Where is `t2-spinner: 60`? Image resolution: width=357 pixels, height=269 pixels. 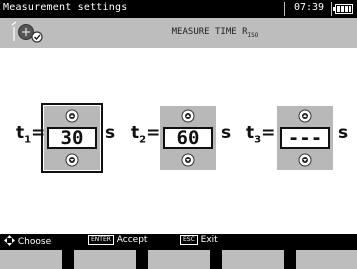 t2-spinner: 60 is located at coordinates (188, 138).